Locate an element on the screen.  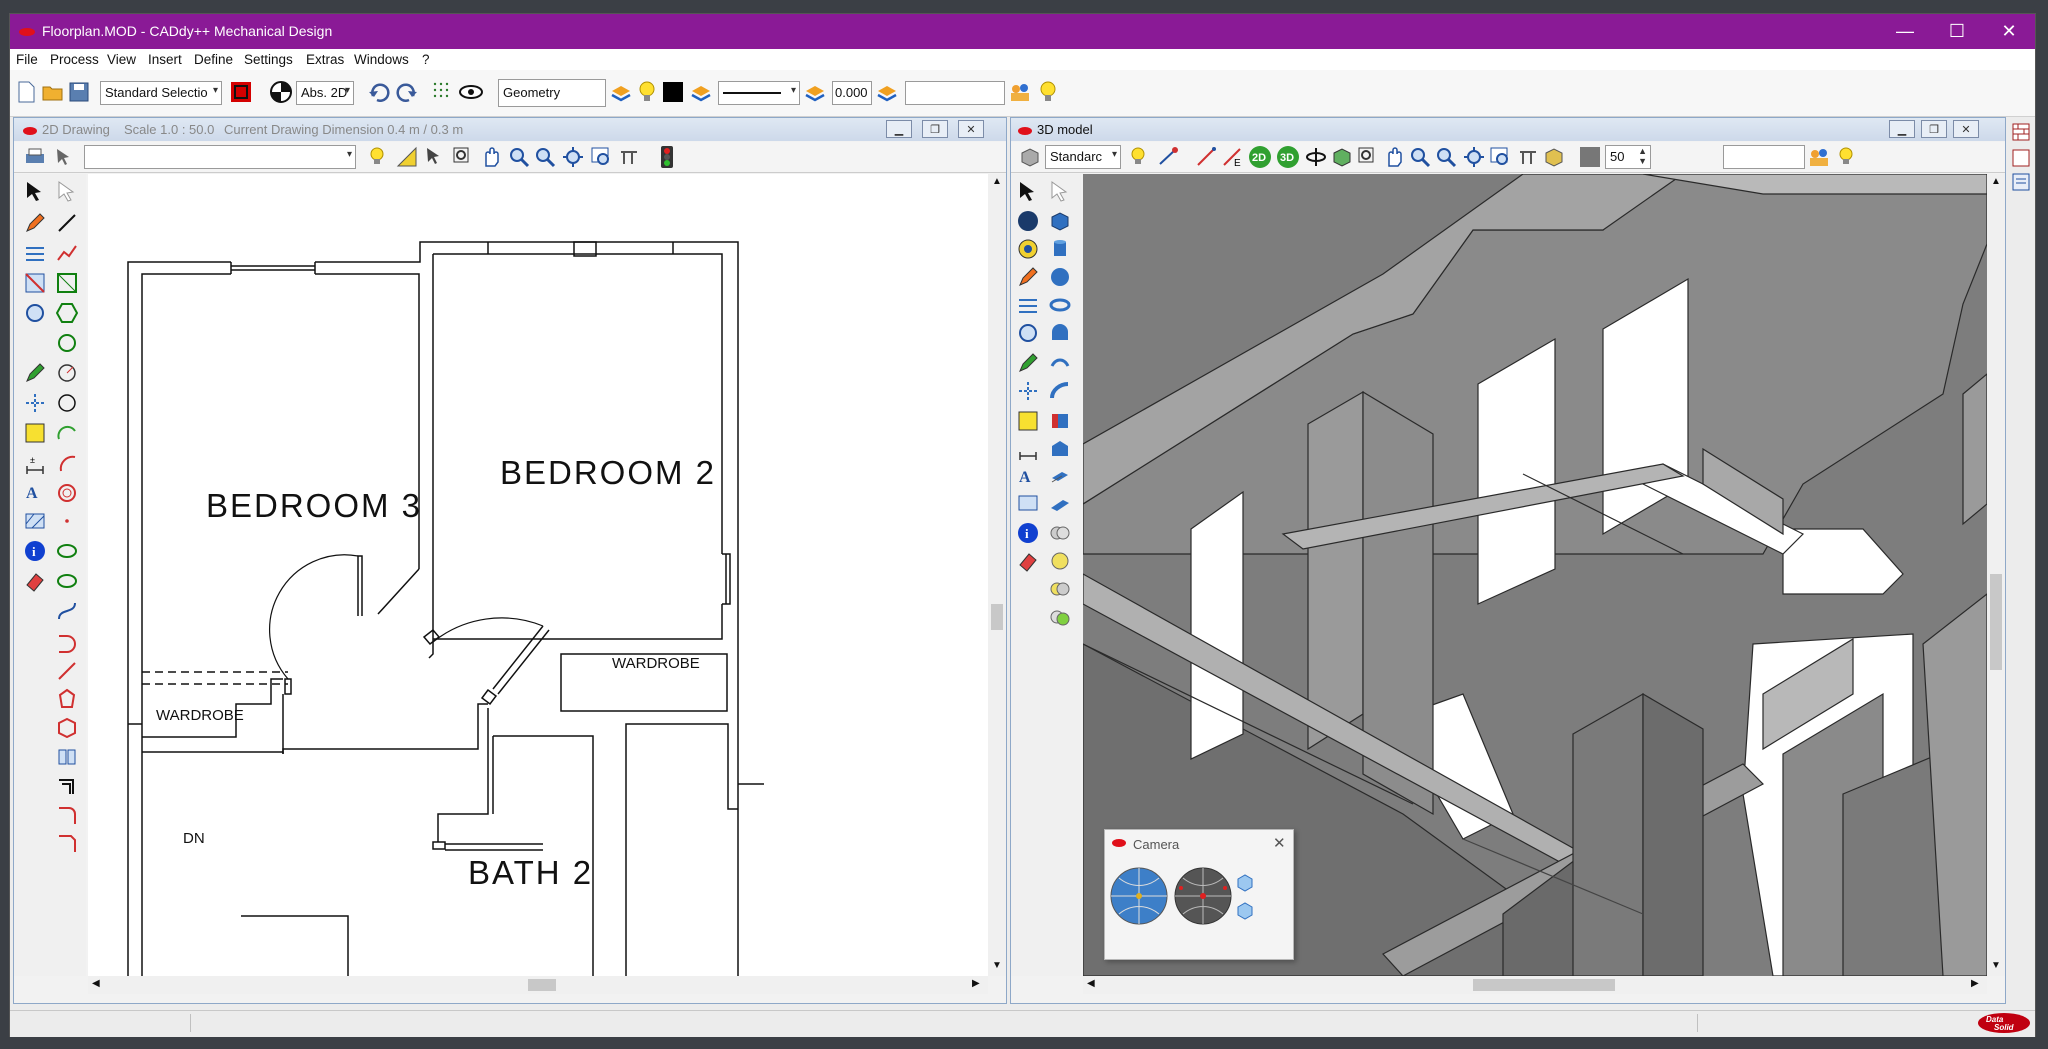
line-width-field: 0.000 is located at coordinates (852, 93).